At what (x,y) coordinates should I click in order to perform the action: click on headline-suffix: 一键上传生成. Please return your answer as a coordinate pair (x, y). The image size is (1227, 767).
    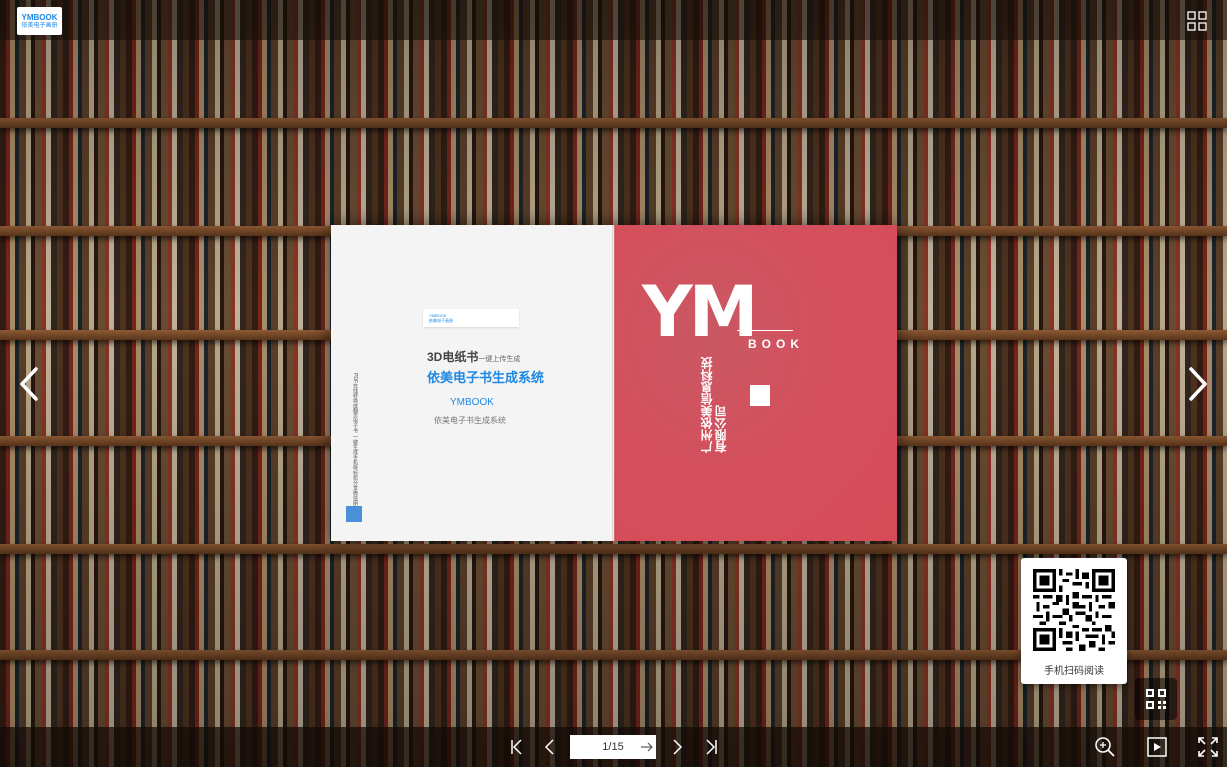
    Looking at the image, I should click on (499, 359).